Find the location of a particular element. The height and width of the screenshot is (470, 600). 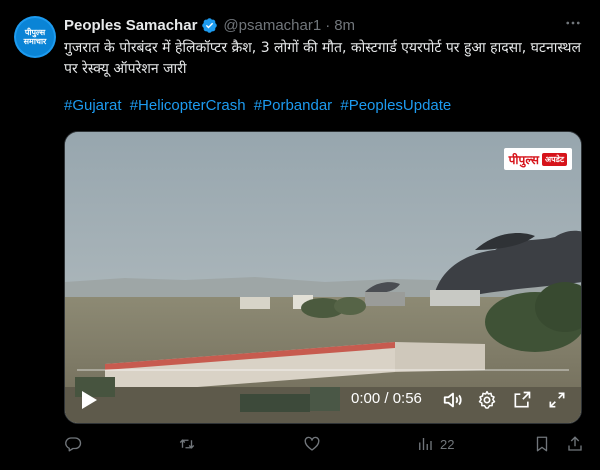

retweet-icon is located at coordinates (187, 444).